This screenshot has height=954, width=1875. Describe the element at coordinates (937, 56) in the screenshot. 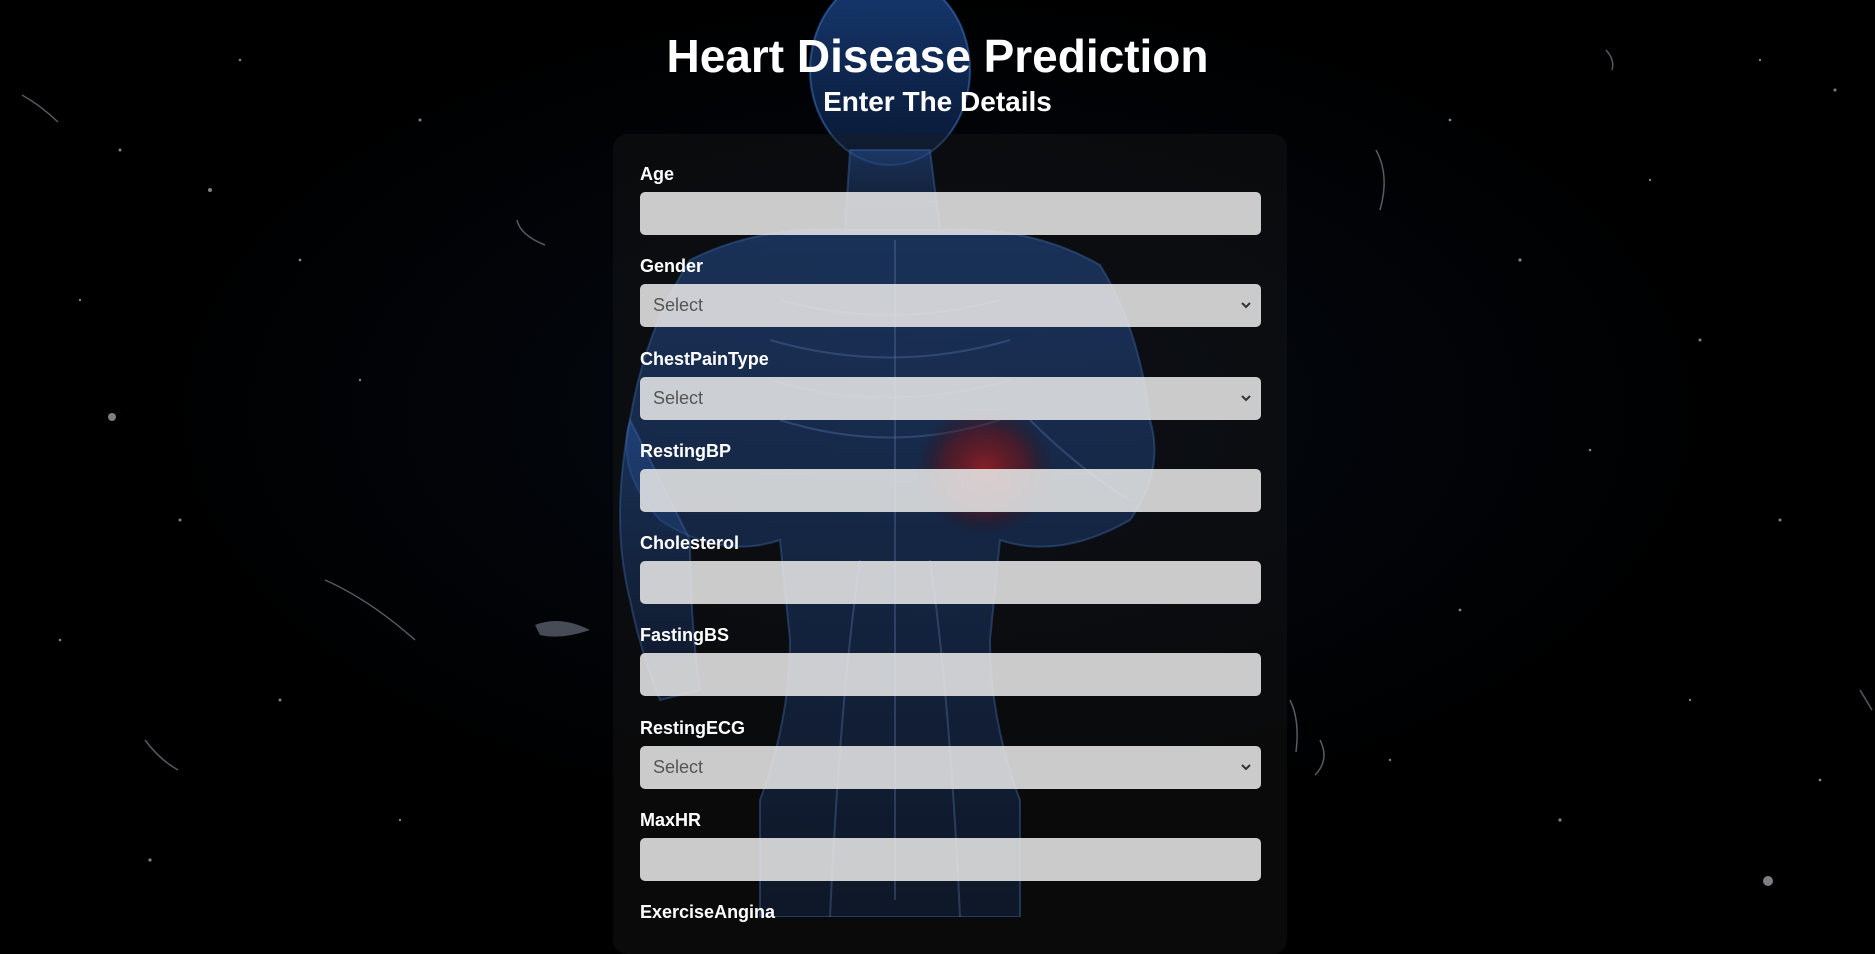

I see `page-title: Heart Disease Prediction` at that location.